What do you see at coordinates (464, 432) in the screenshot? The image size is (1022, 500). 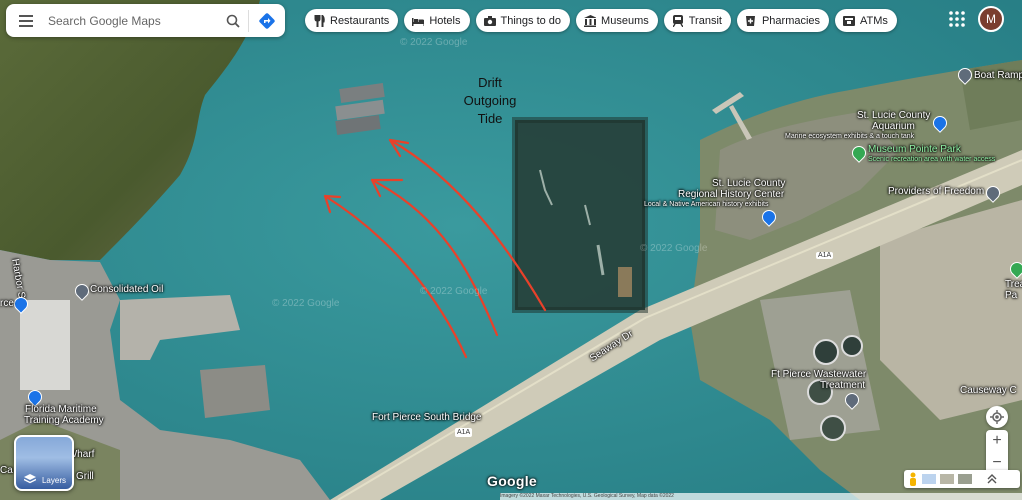 I see `highway-shield: A1A` at bounding box center [464, 432].